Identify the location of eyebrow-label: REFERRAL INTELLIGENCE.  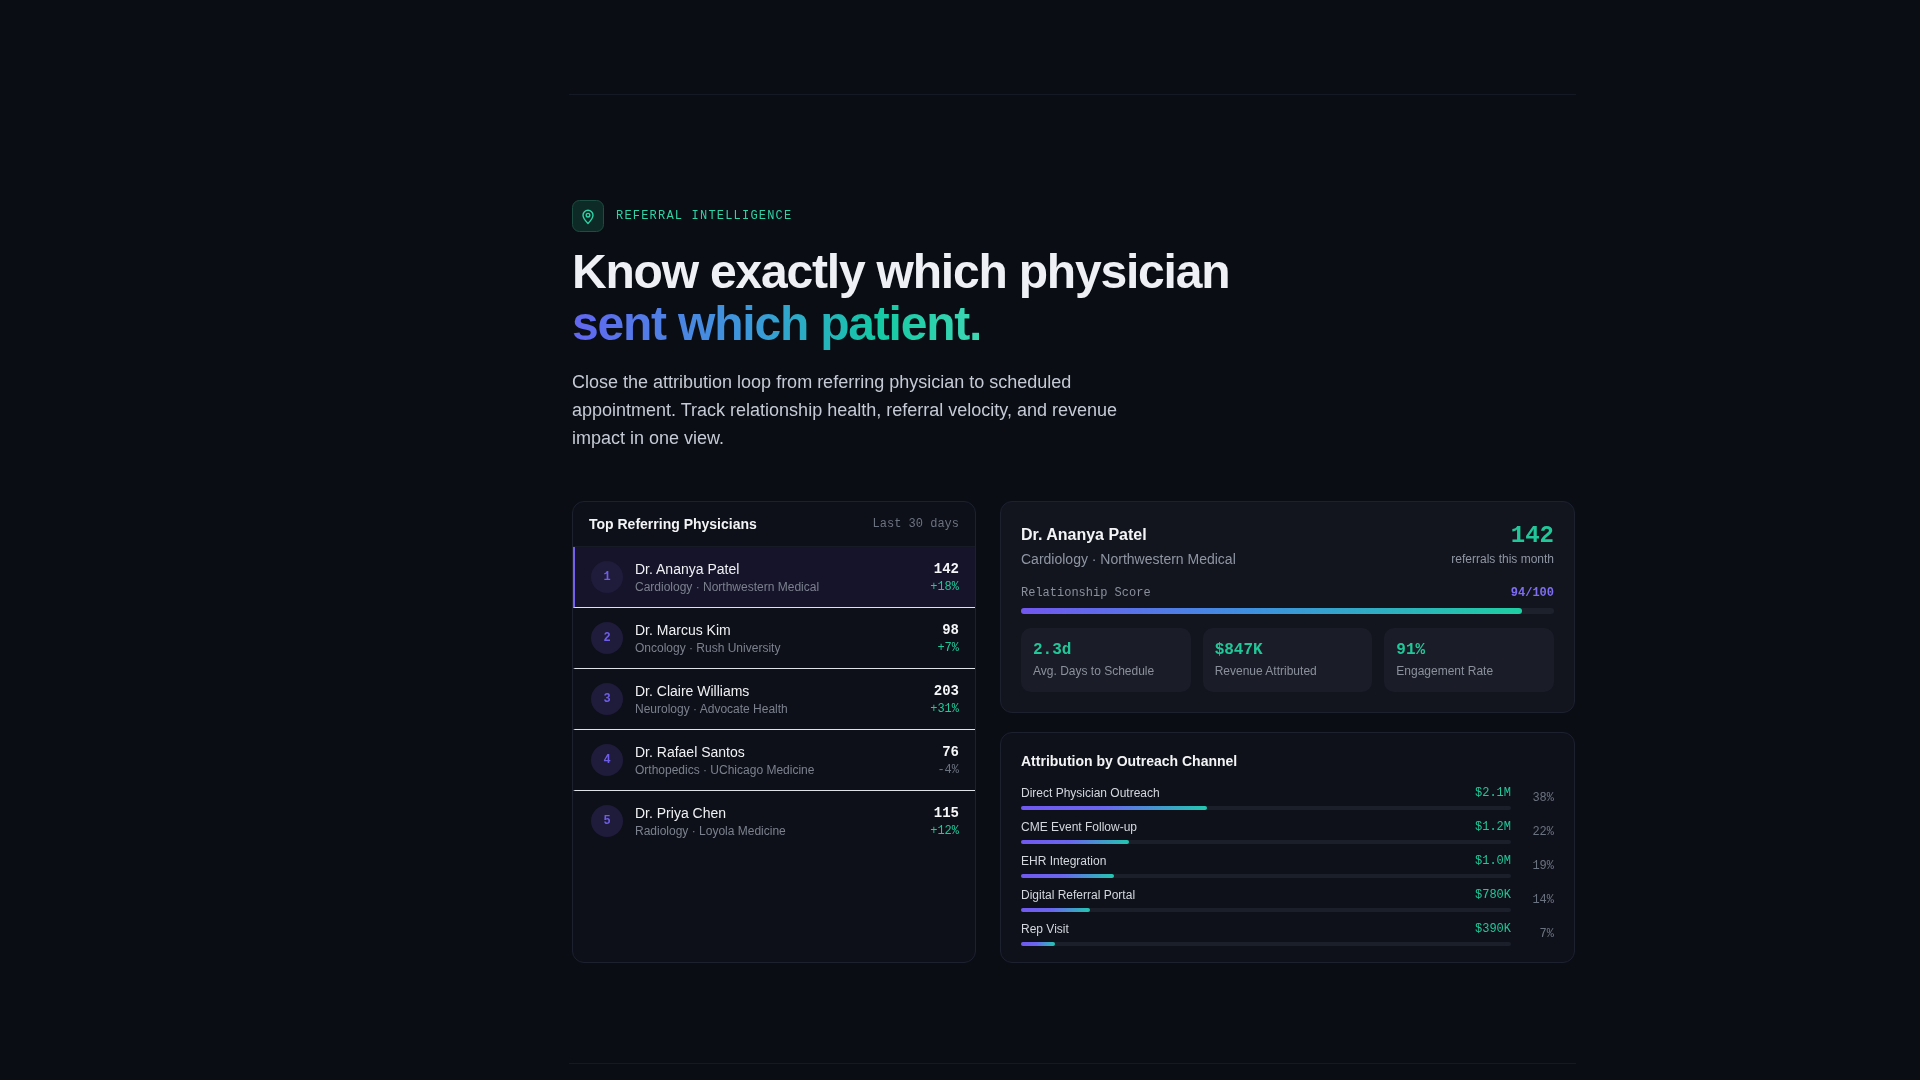
(704, 216).